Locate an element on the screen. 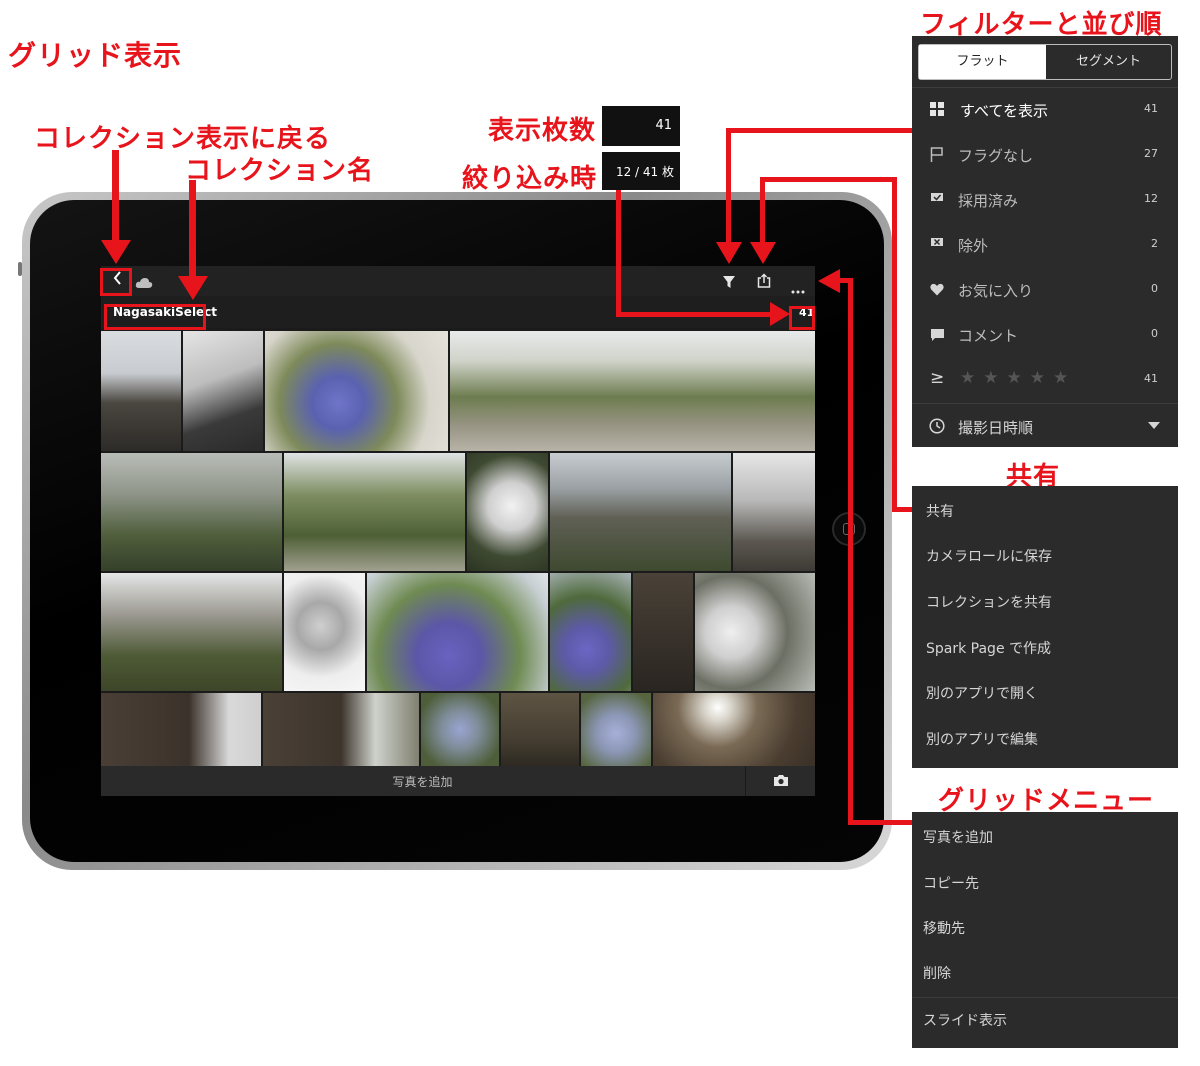  top-toolbar is located at coordinates (458, 281).